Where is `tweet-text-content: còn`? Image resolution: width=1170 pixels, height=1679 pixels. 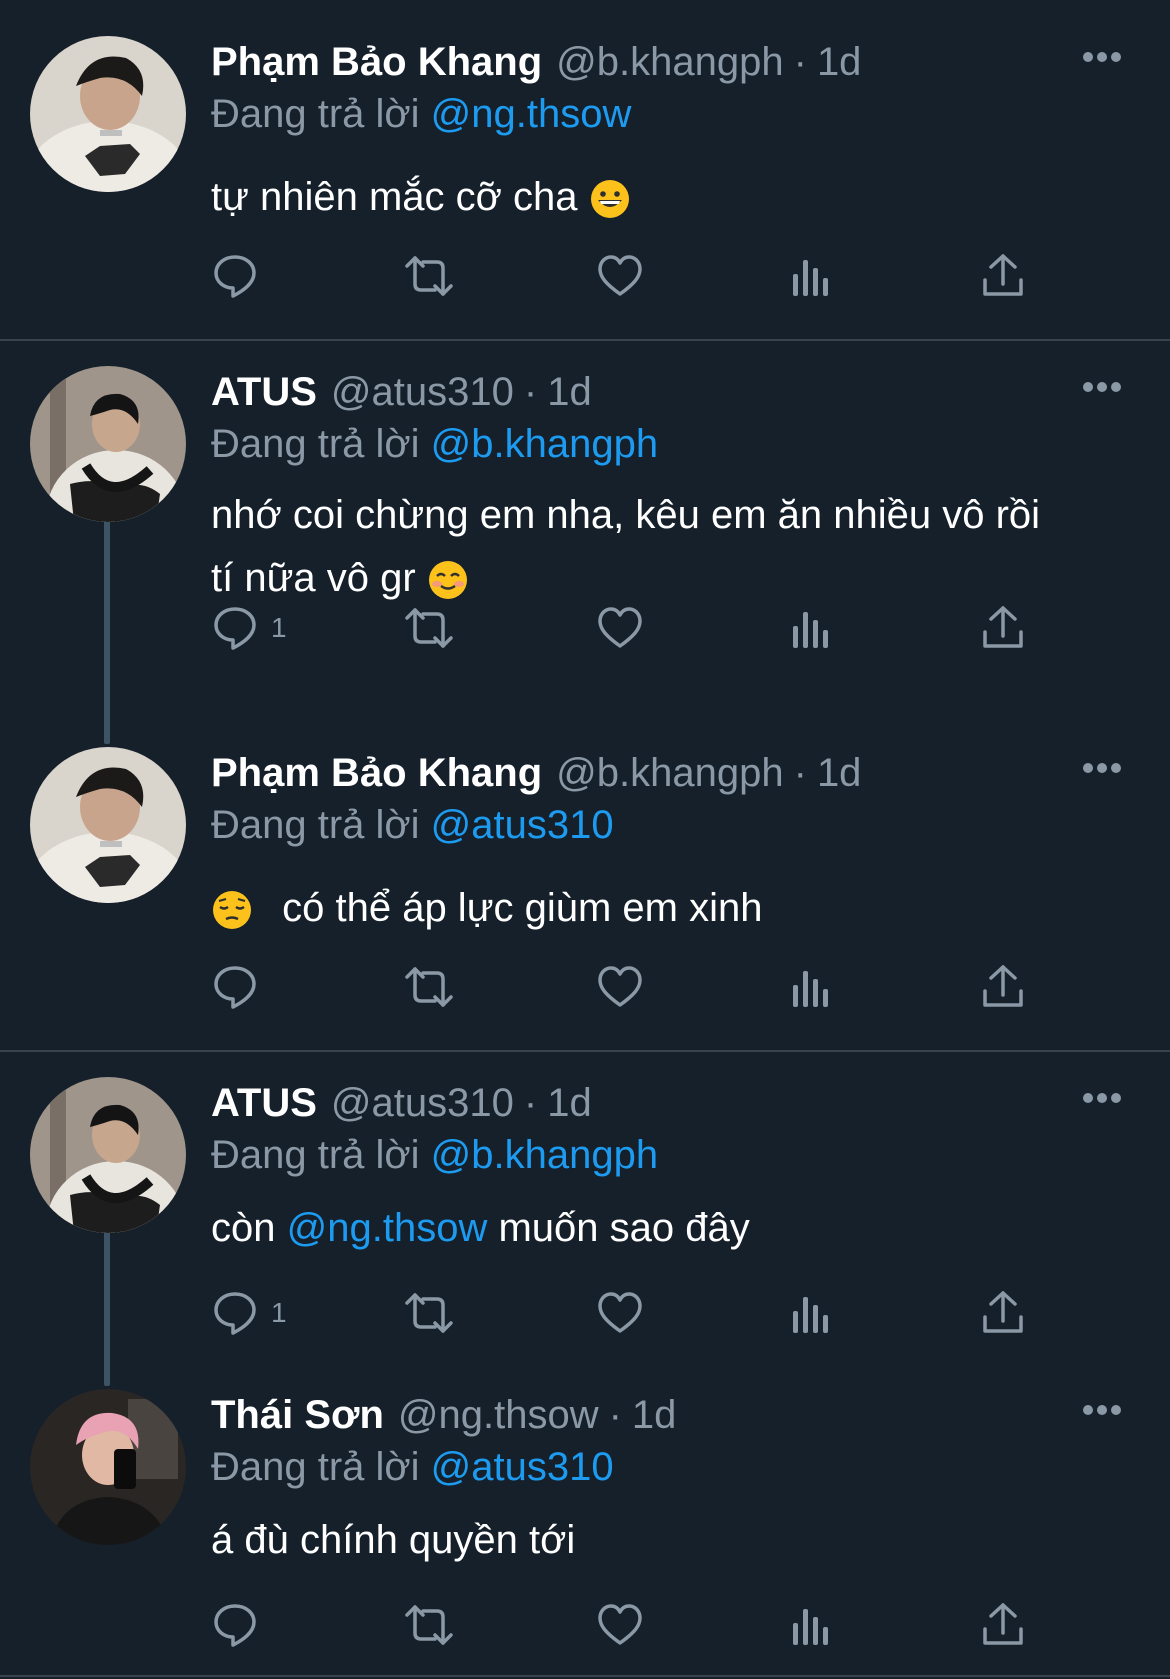
tweet-text-content: còn is located at coordinates (243, 1228).